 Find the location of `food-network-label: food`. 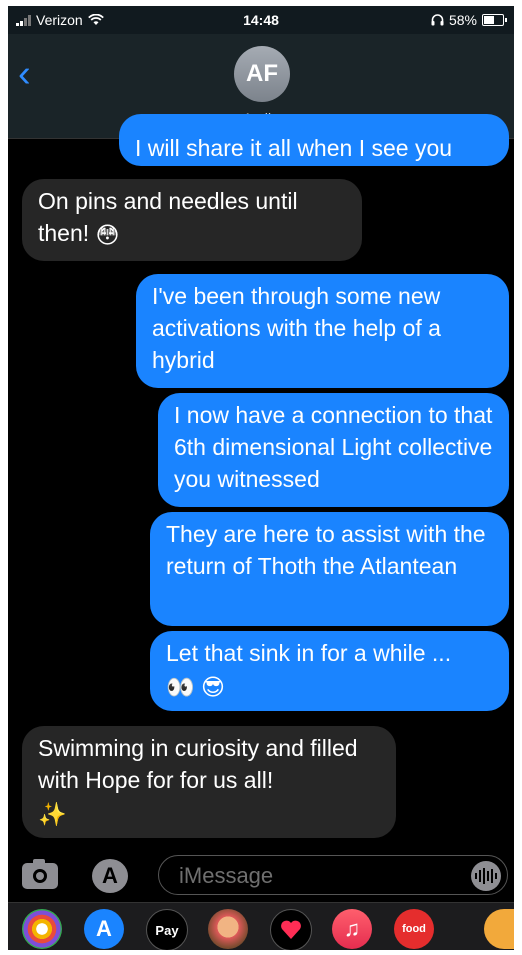

food-network-label: food is located at coordinates (414, 929).